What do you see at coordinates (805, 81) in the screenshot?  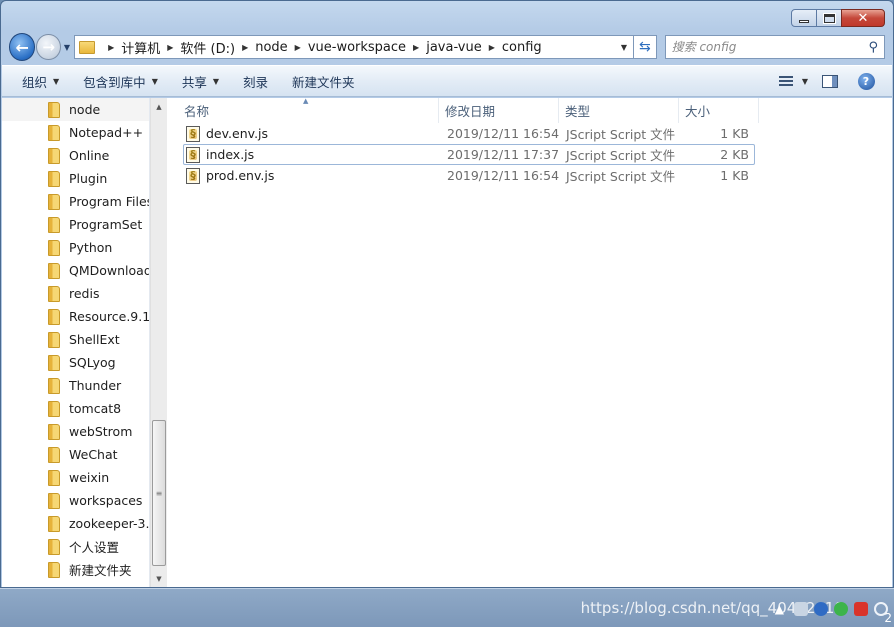 I see `chevron-down-icon: ▼` at bounding box center [805, 81].